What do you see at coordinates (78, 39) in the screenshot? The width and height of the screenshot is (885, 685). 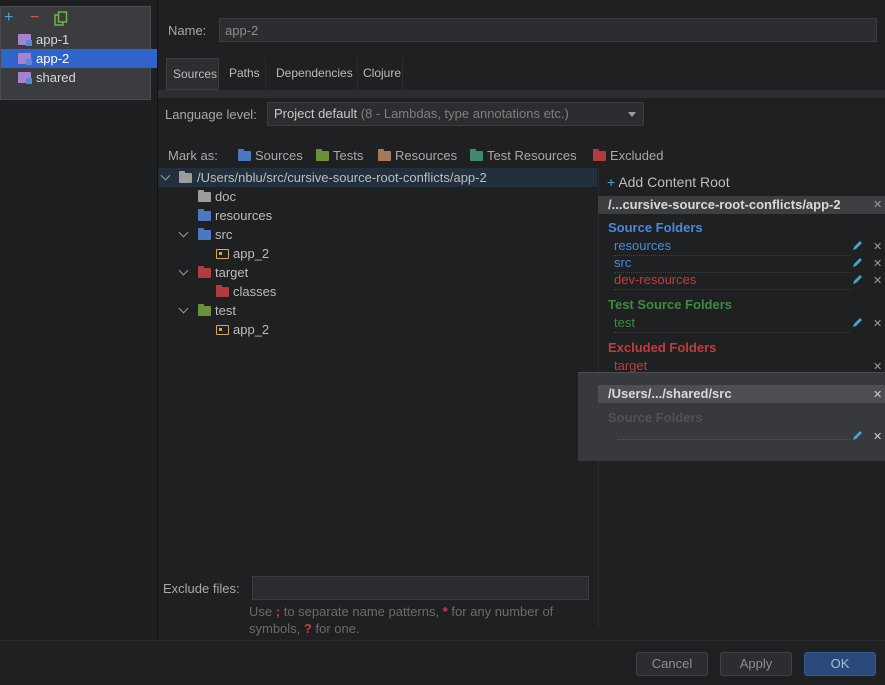 I see `module-item-app-1: app-1` at bounding box center [78, 39].